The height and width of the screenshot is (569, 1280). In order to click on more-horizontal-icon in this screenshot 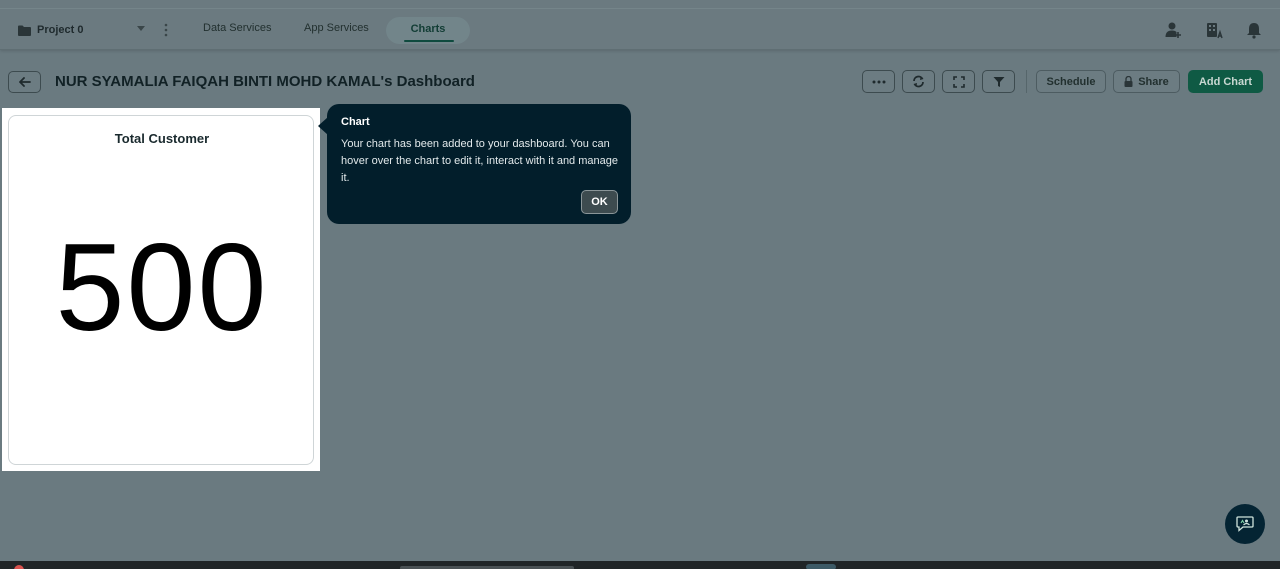, I will do `click(878, 81)`.